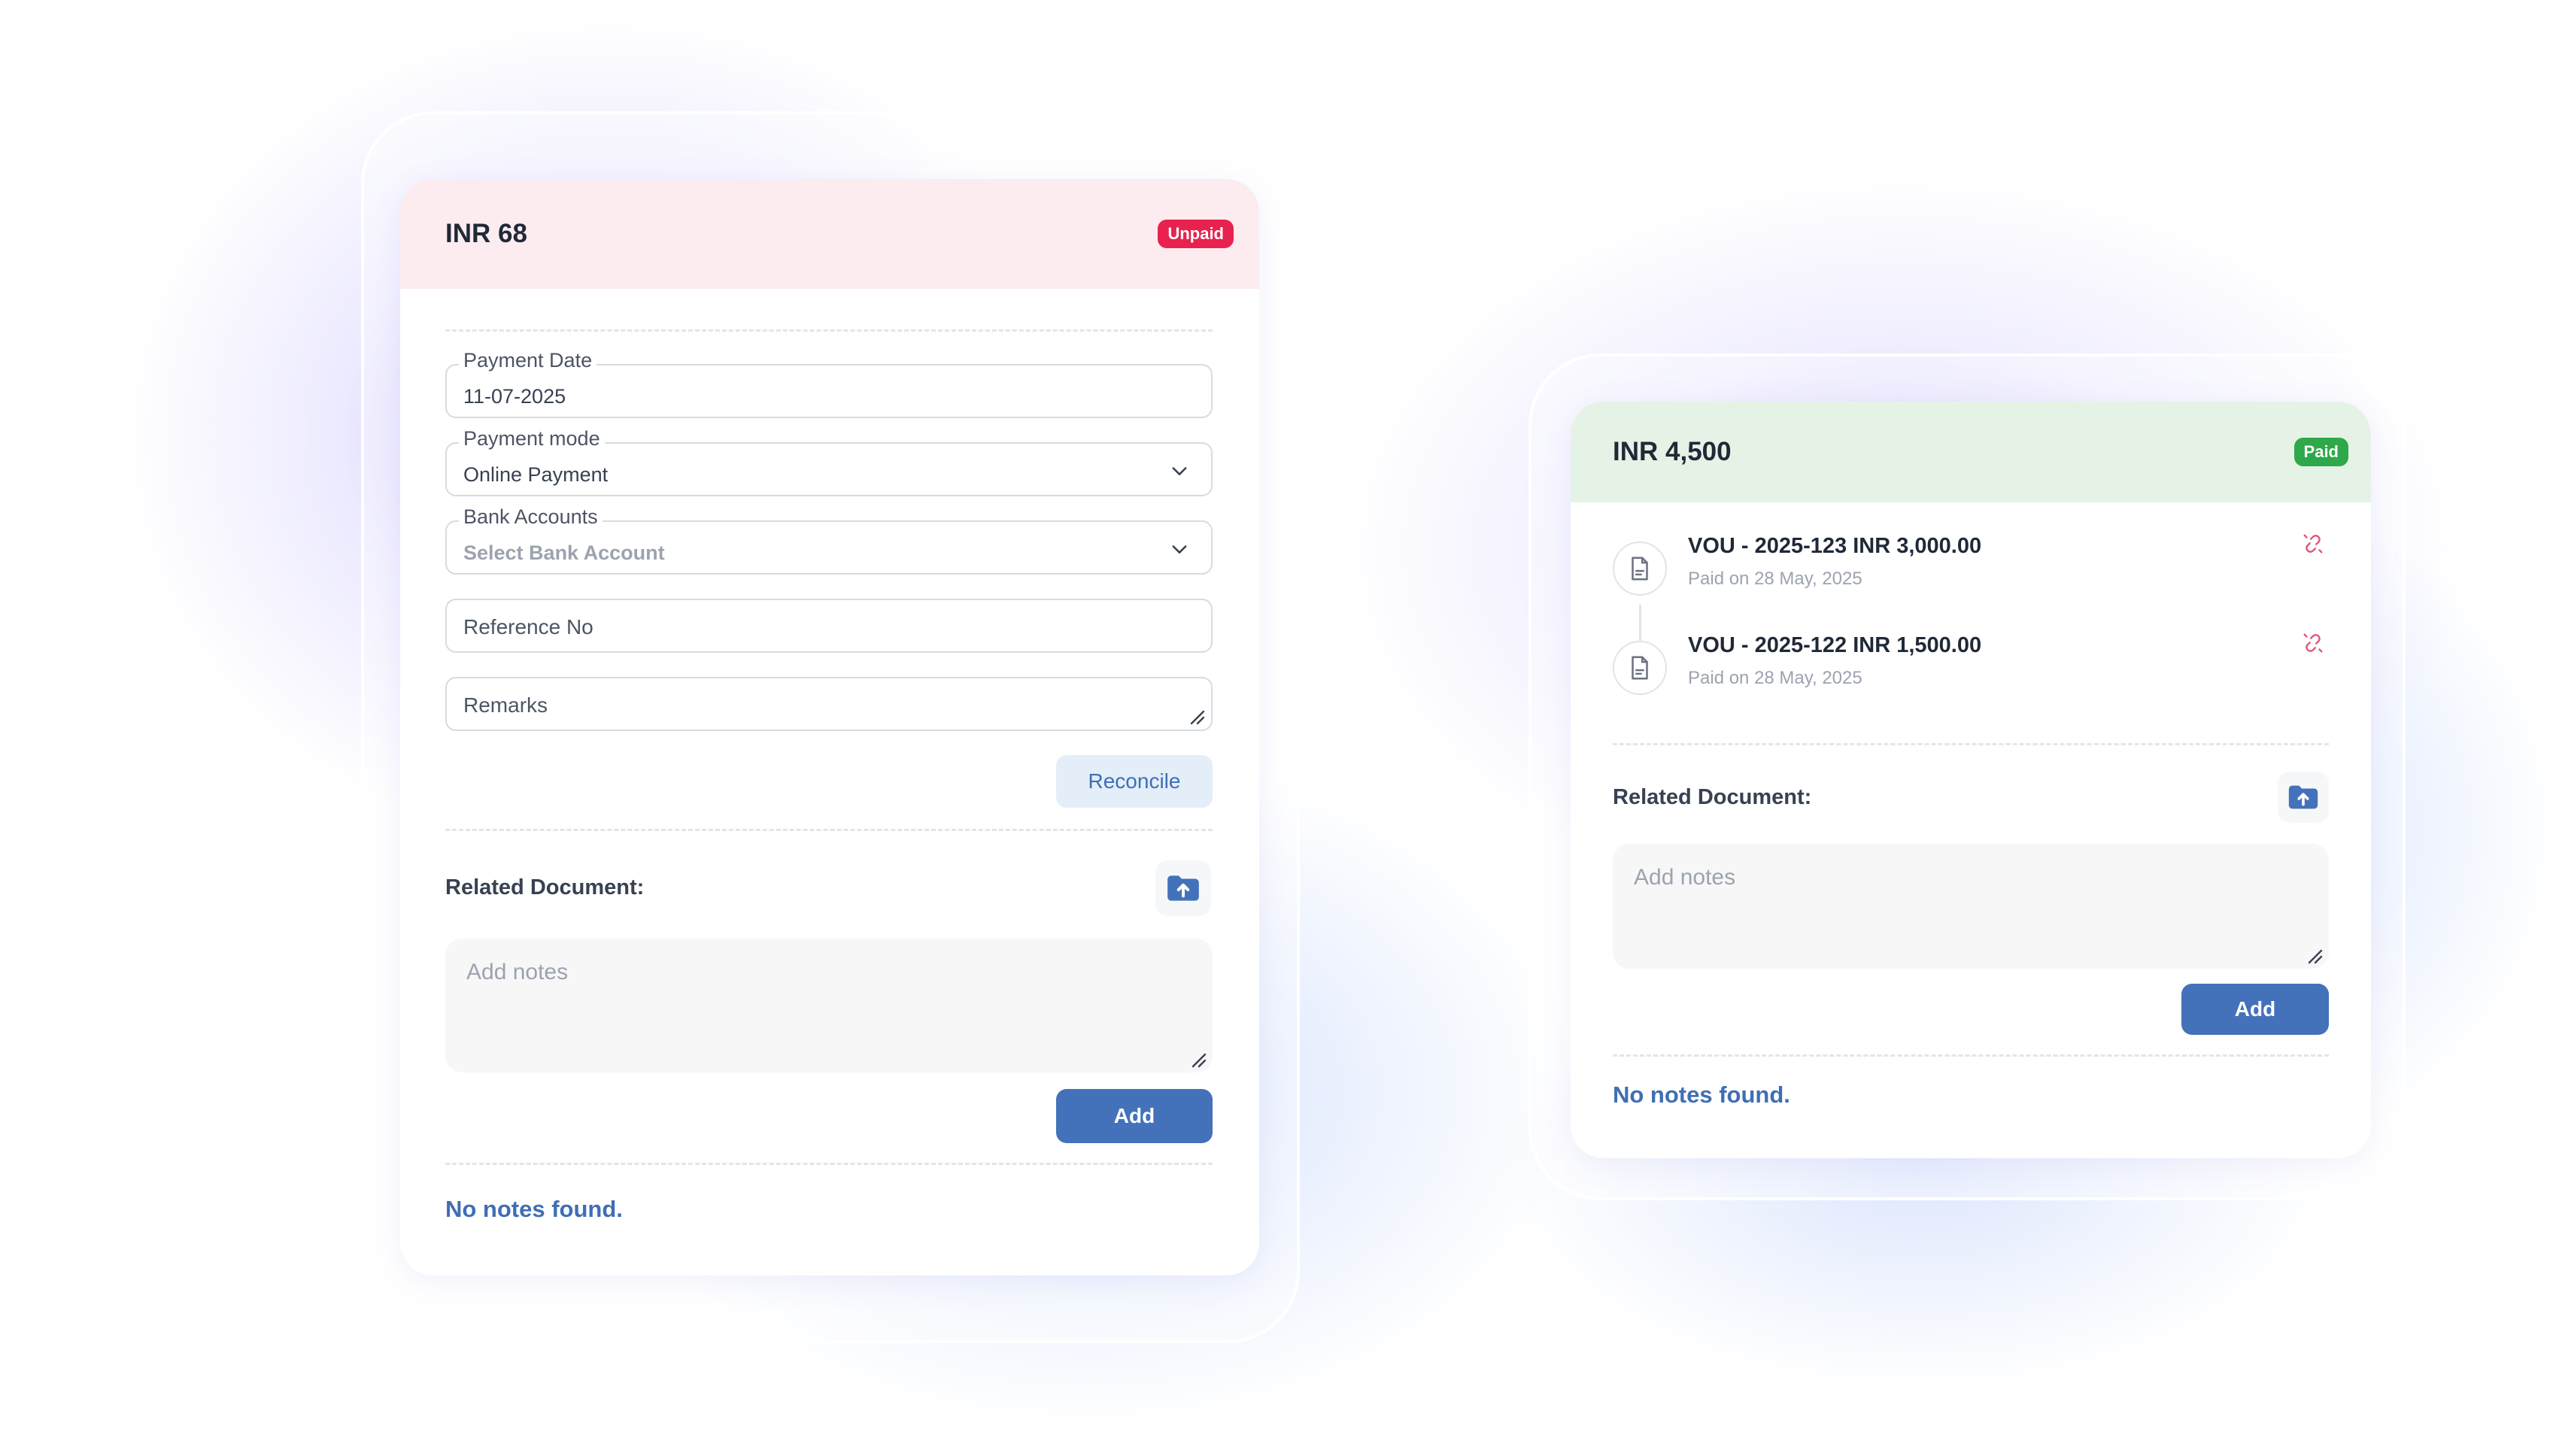 The height and width of the screenshot is (1456, 2553). I want to click on reference-no-placeholder: Reference No, so click(528, 627).